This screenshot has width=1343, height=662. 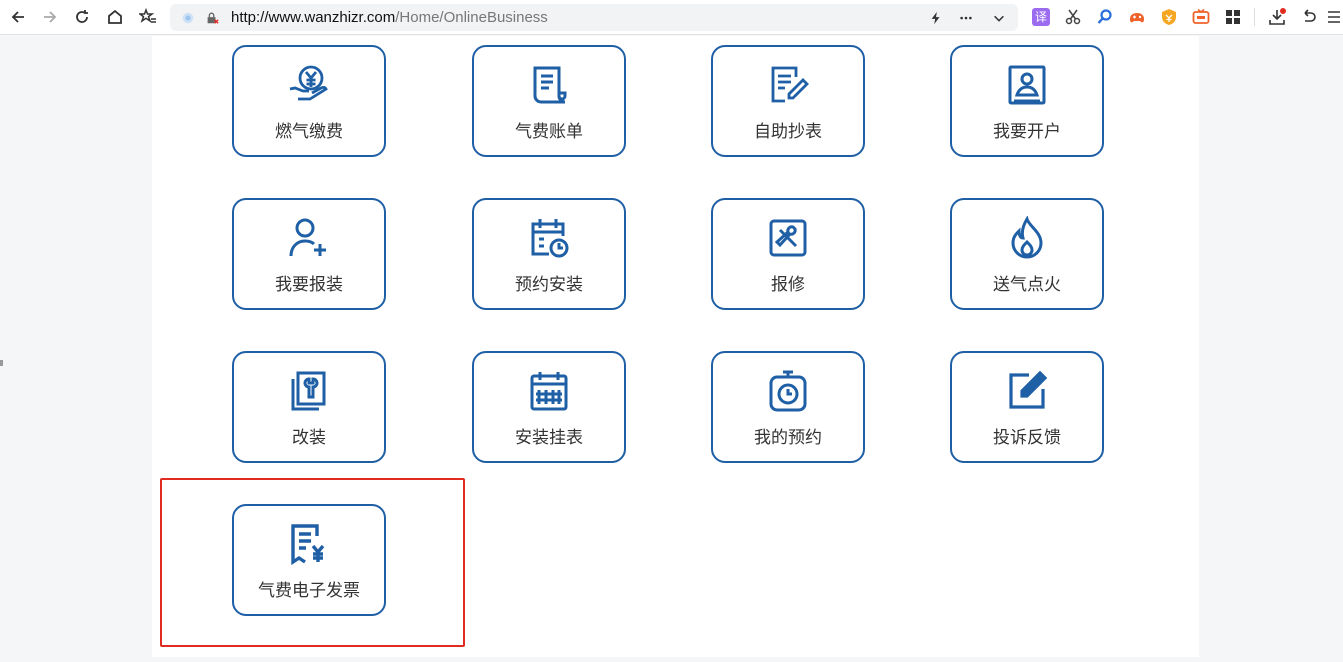 I want to click on service-label: 安装挂表, so click(x=549, y=438).